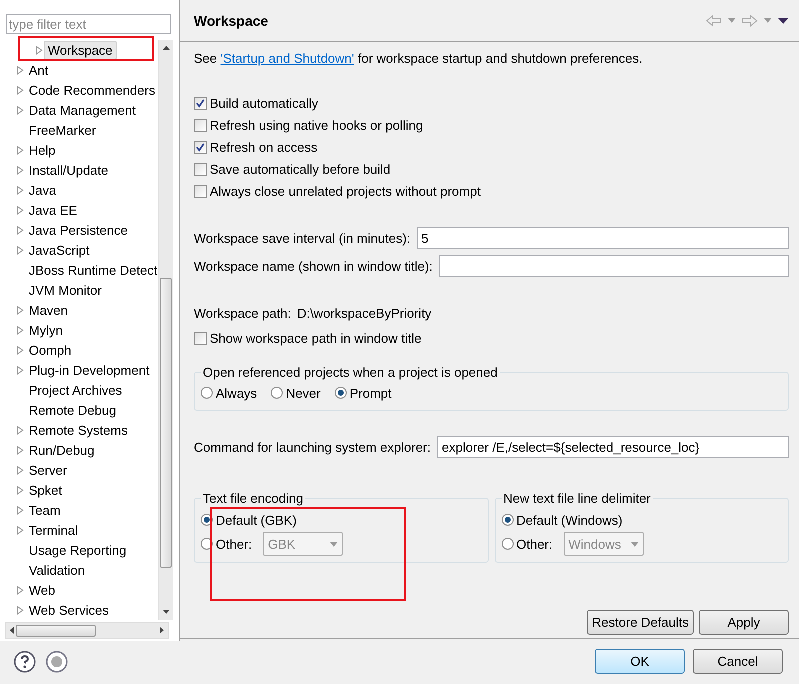  What do you see at coordinates (45, 490) in the screenshot?
I see `tree-item: Spket` at bounding box center [45, 490].